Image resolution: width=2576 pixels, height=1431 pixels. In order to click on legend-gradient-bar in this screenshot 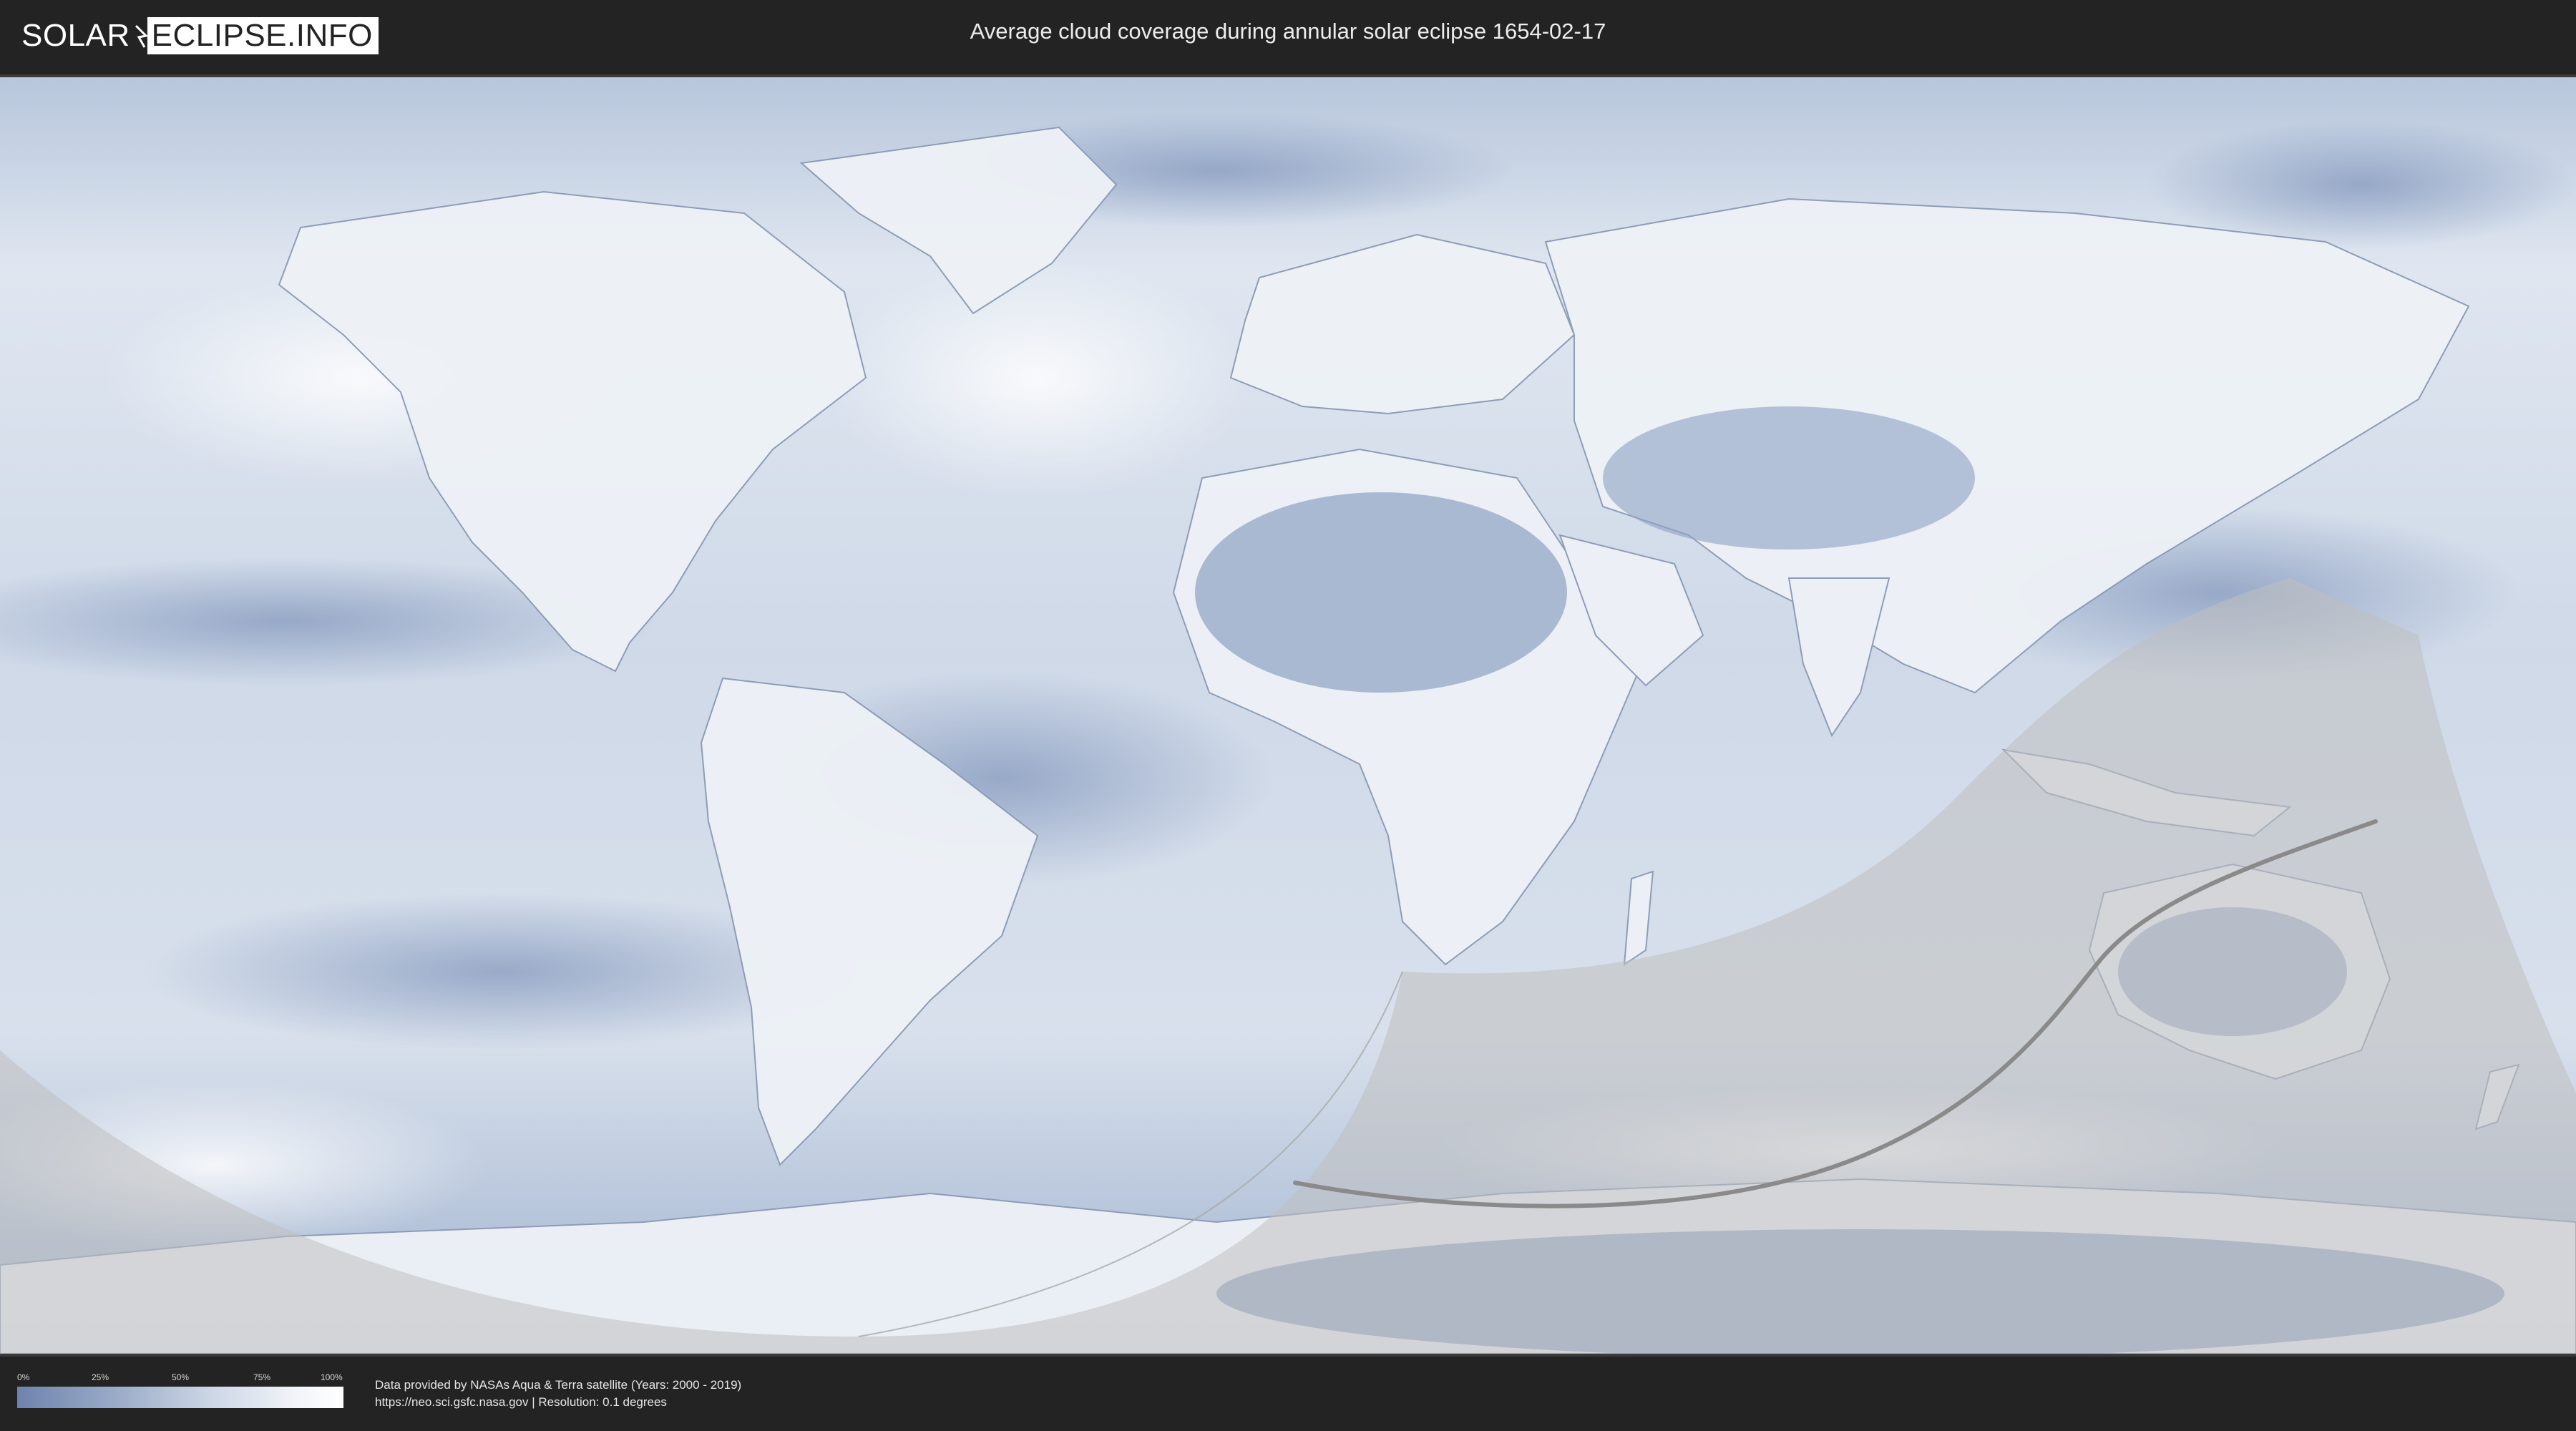, I will do `click(180, 1397)`.